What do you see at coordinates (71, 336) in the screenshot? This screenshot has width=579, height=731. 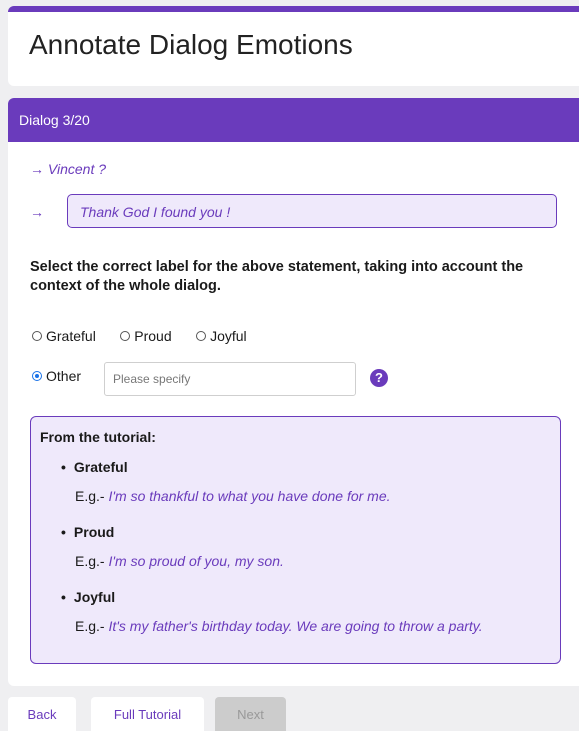 I see `option-label: Grateful` at bounding box center [71, 336].